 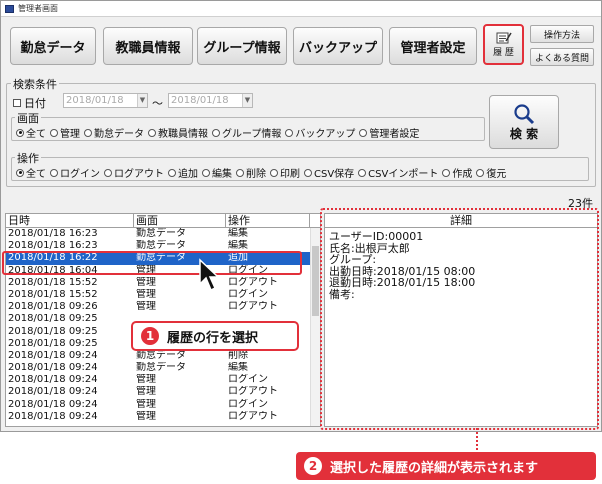 What do you see at coordinates (163, 307) in the screenshot?
I see `table-row: 2018/01/18 09:26 管理 ログアウト` at bounding box center [163, 307].